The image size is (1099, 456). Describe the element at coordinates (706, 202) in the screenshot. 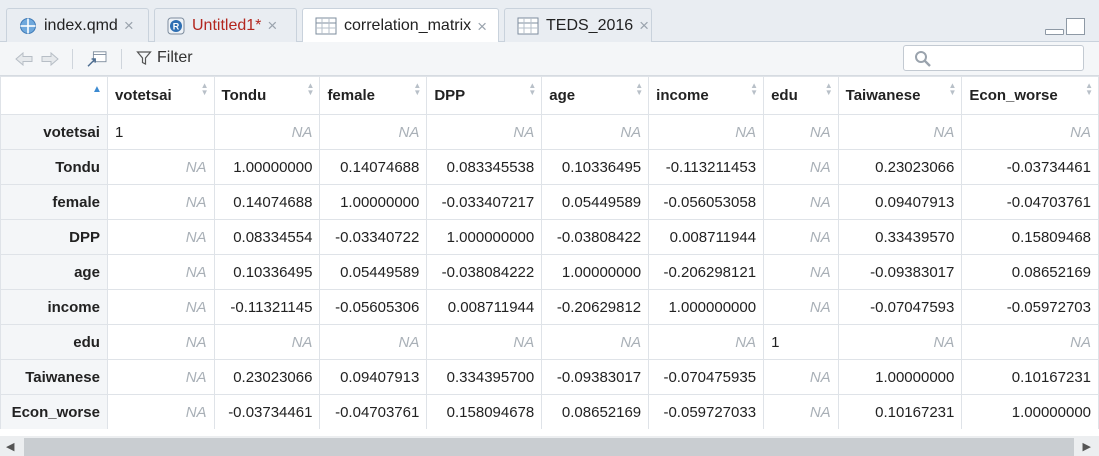

I see `table-cell: -0.056053058` at that location.